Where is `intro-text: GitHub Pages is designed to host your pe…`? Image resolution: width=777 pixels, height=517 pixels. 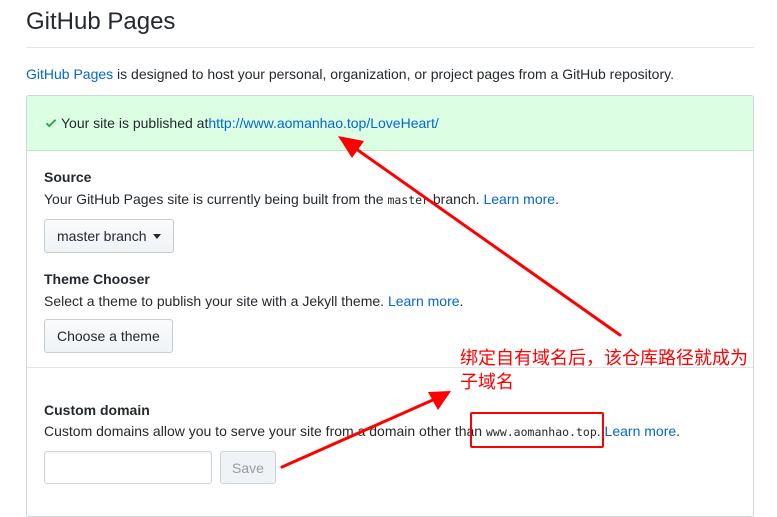
intro-text: GitHub Pages is designed to host your pe… is located at coordinates (350, 74).